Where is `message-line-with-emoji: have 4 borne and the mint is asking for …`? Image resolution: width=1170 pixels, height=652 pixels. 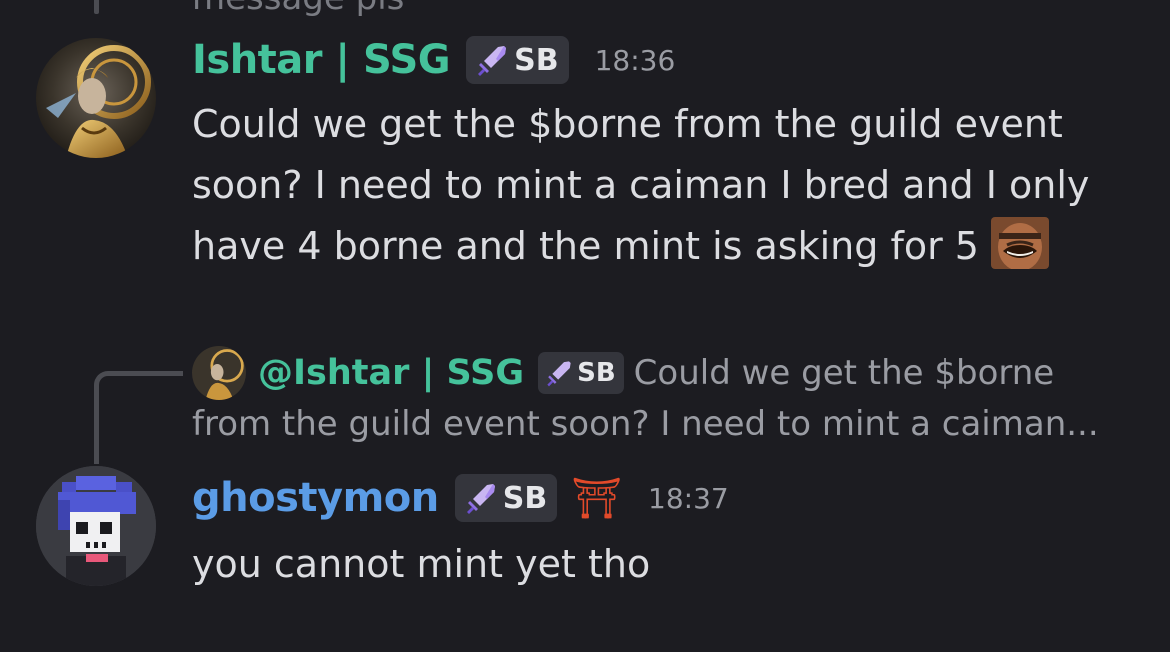 message-line-with-emoji: have 4 borne and the mint is asking for … is located at coordinates (640, 246).